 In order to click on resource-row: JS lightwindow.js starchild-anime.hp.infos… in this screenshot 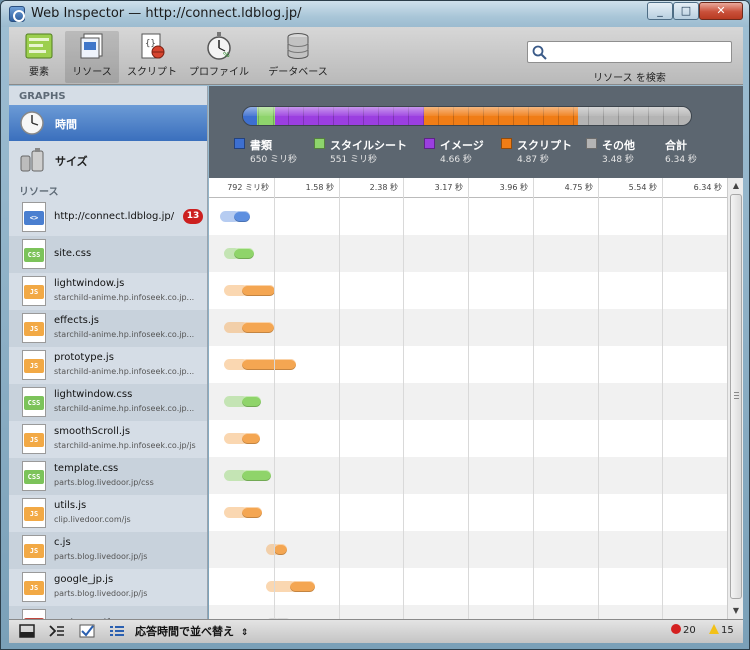, I will do `click(108, 291)`.